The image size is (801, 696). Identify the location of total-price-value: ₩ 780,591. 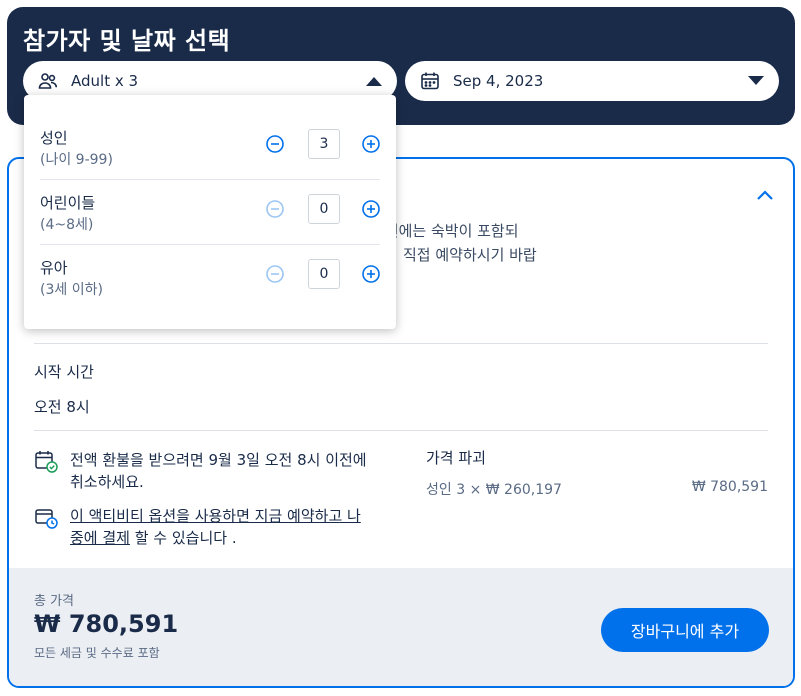
(106, 624).